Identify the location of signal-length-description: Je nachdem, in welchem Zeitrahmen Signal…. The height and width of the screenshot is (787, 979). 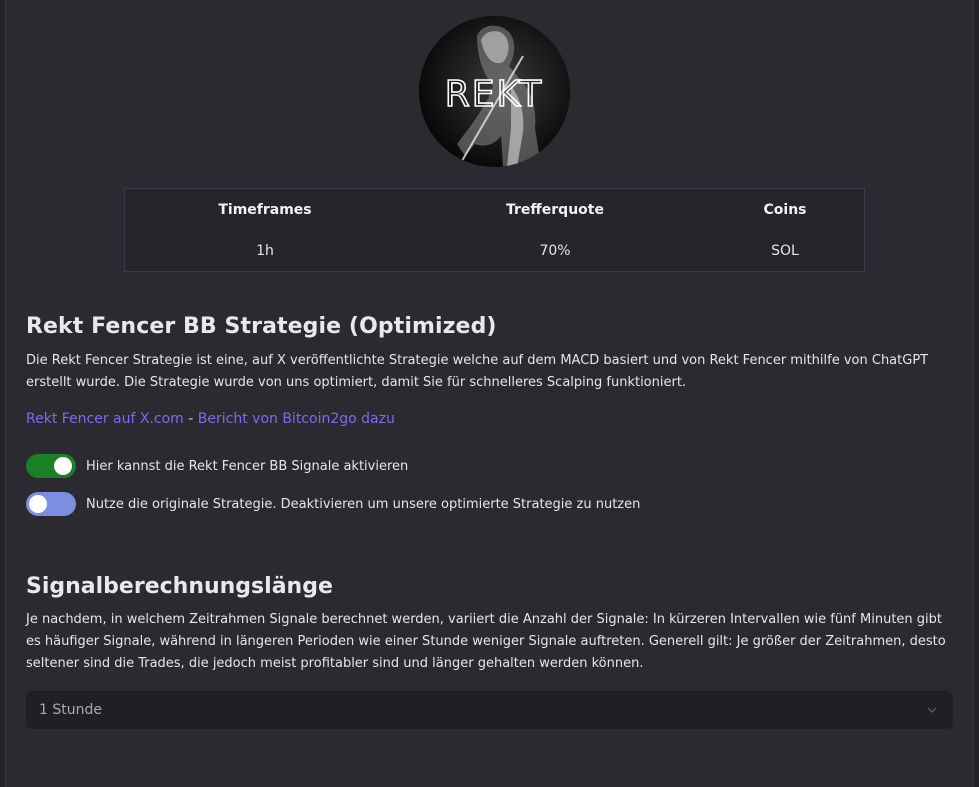
(486, 641).